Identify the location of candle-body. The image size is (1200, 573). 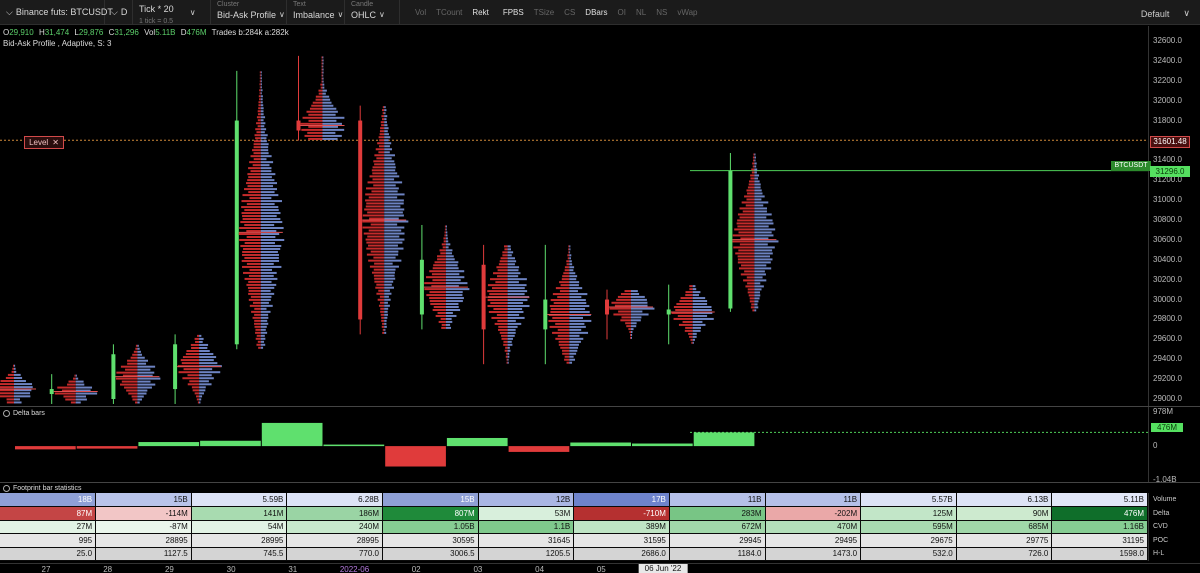
(360, 220).